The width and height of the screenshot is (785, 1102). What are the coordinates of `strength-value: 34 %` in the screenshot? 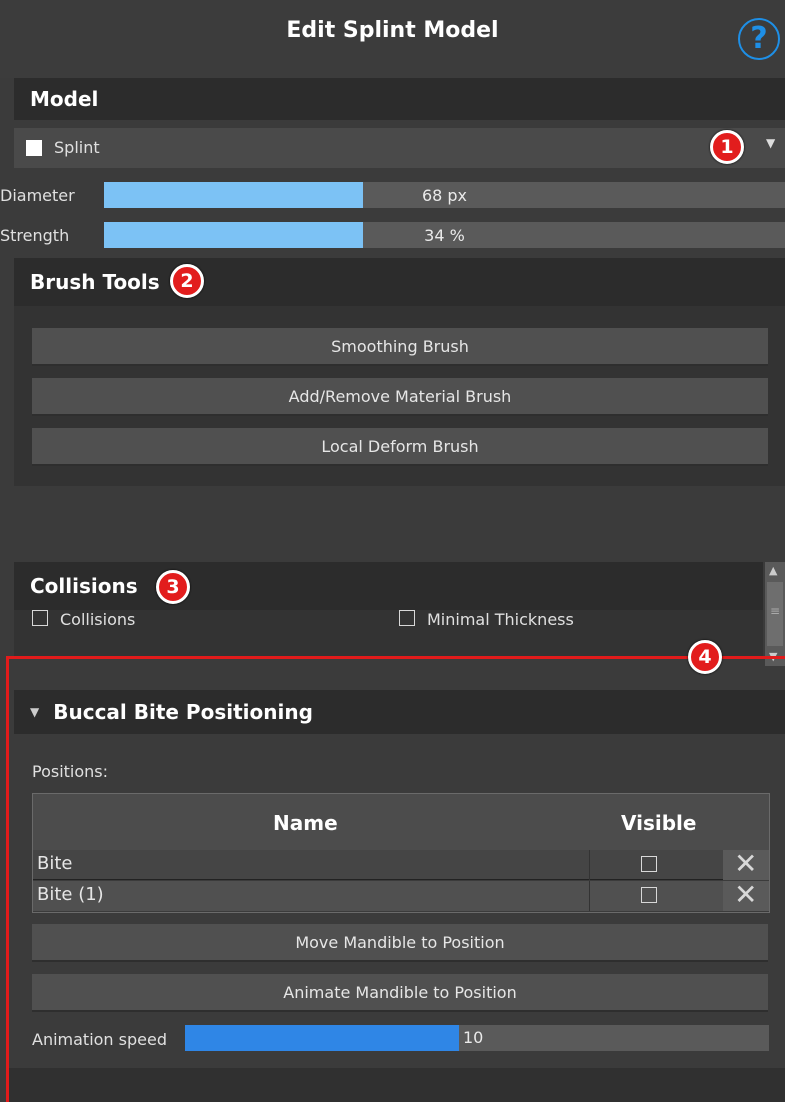 It's located at (444, 235).